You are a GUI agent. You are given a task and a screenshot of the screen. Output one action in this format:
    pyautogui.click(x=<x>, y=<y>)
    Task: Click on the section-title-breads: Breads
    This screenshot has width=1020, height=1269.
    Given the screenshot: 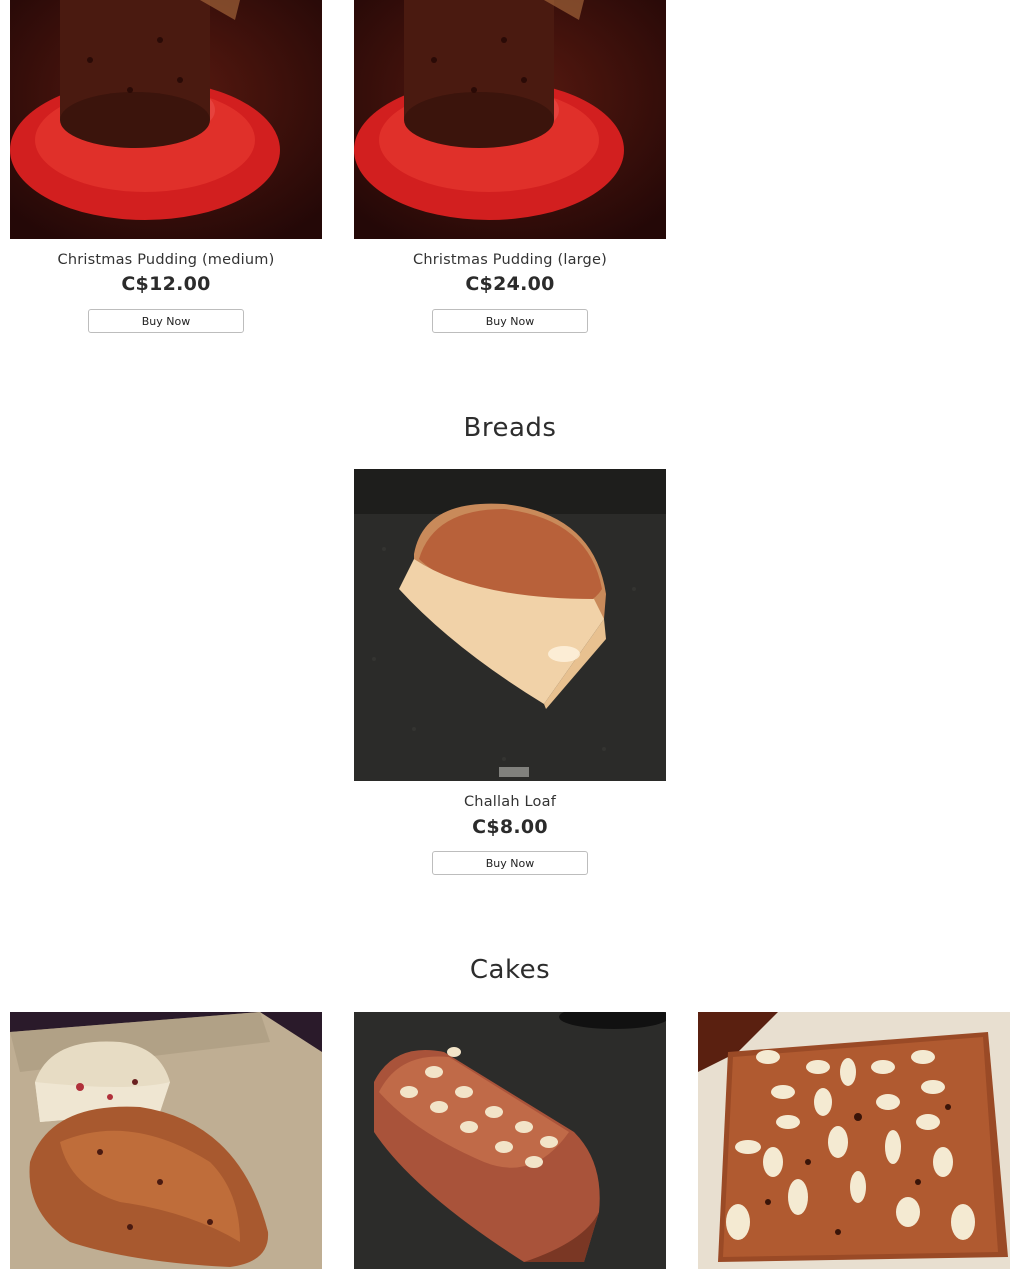 What is the action you would take?
    pyautogui.click(x=510, y=428)
    